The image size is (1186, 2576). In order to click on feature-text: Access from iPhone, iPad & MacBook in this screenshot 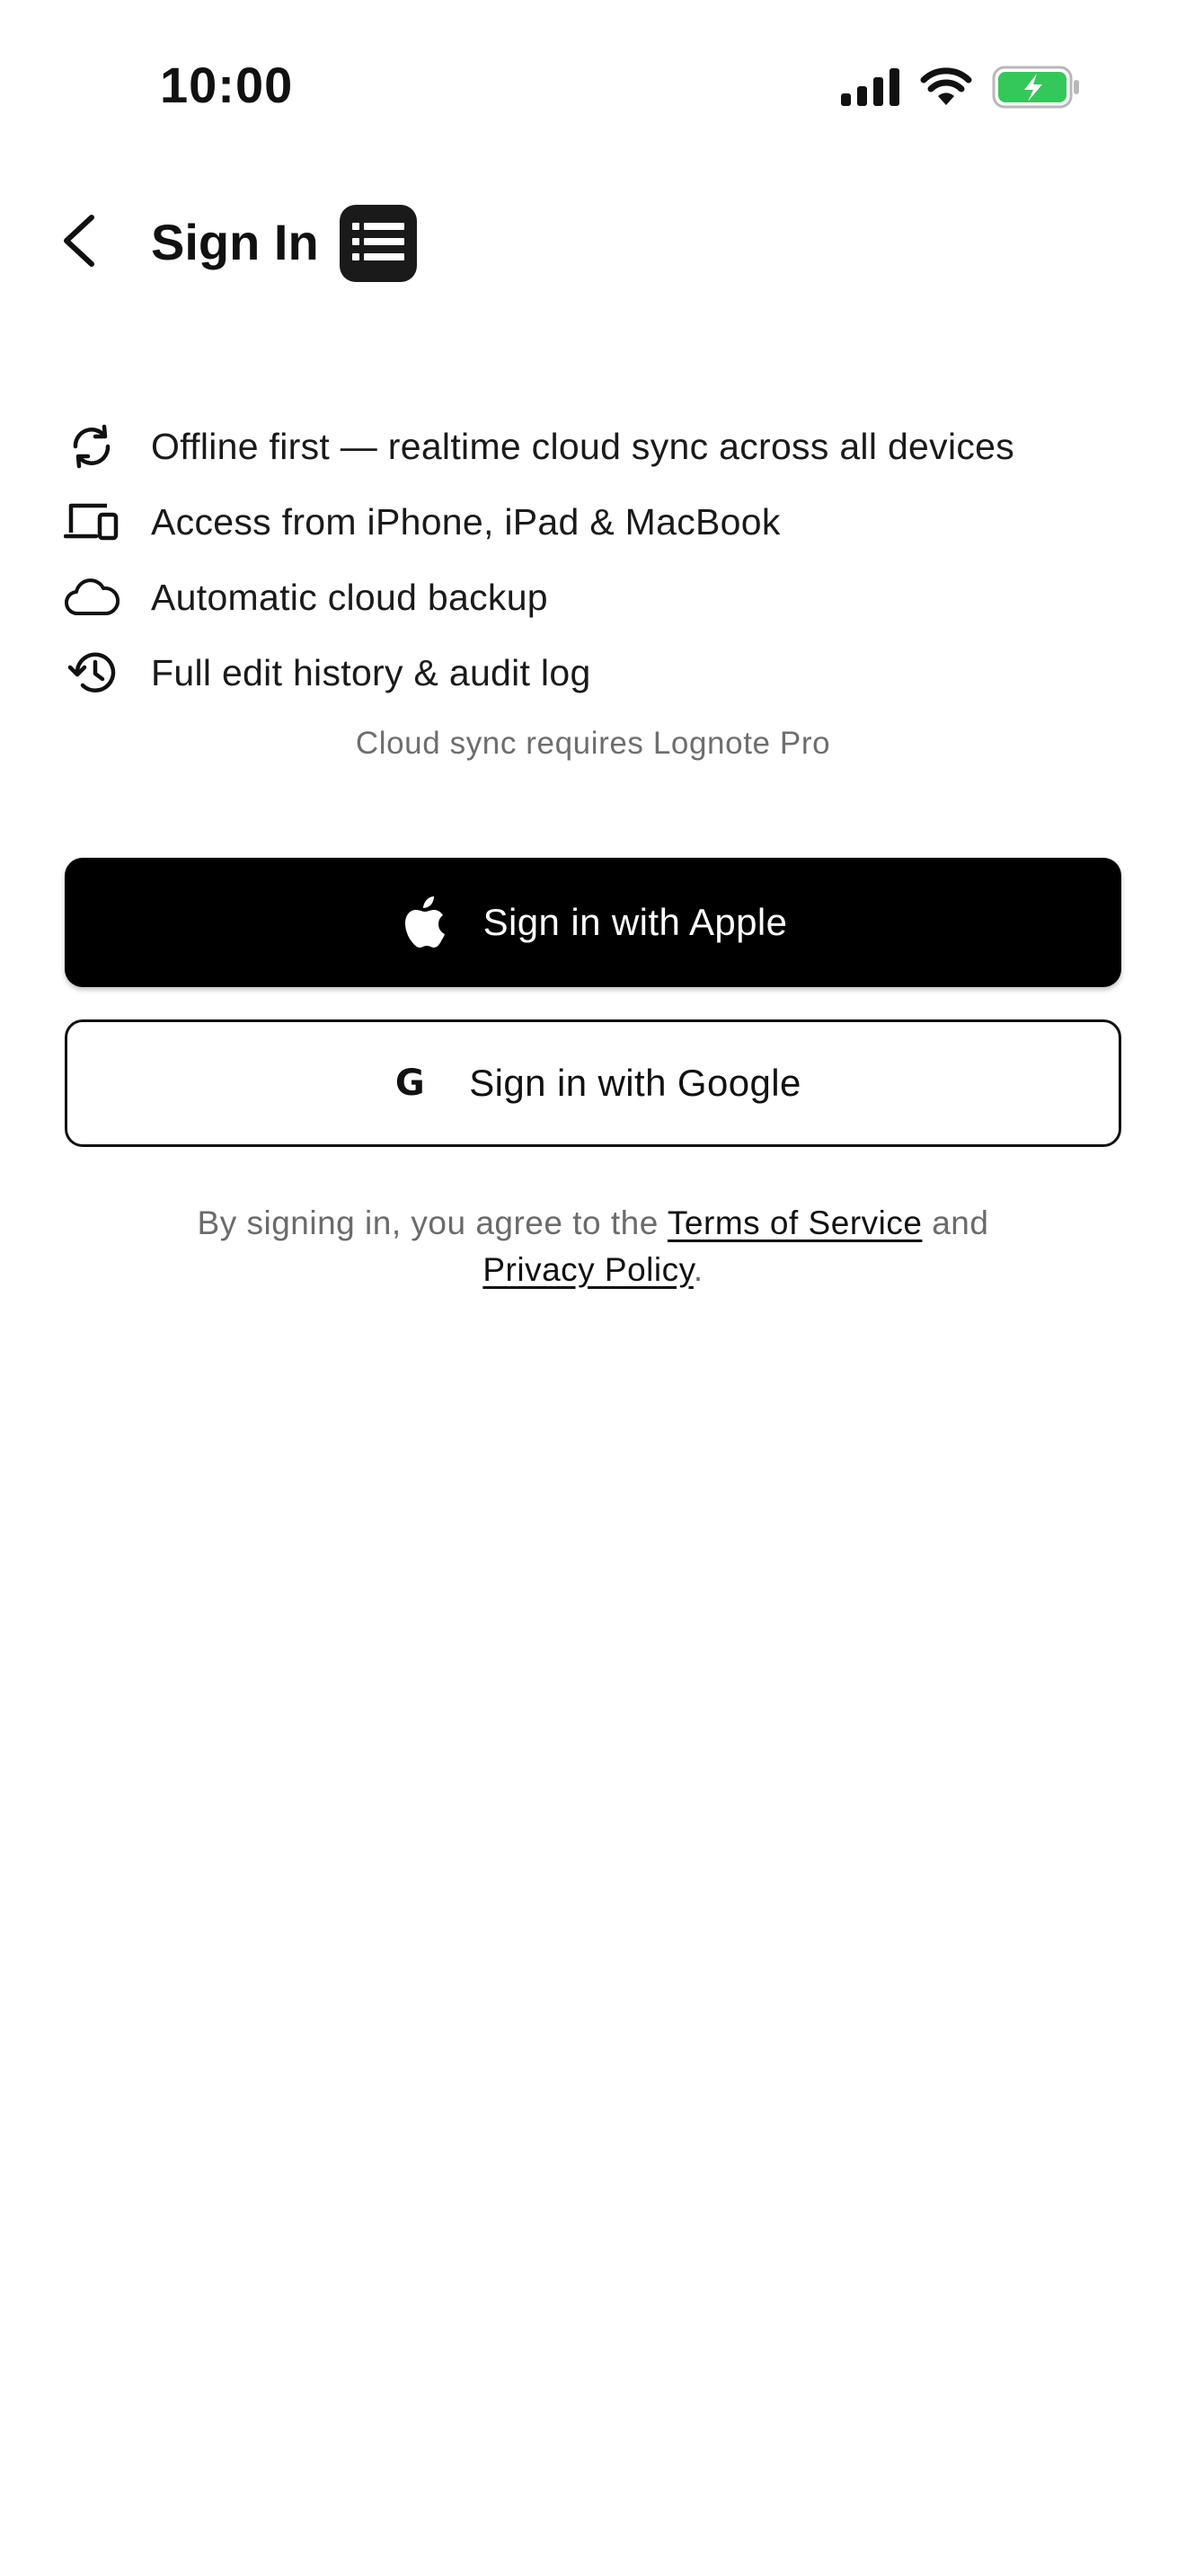, I will do `click(466, 521)`.